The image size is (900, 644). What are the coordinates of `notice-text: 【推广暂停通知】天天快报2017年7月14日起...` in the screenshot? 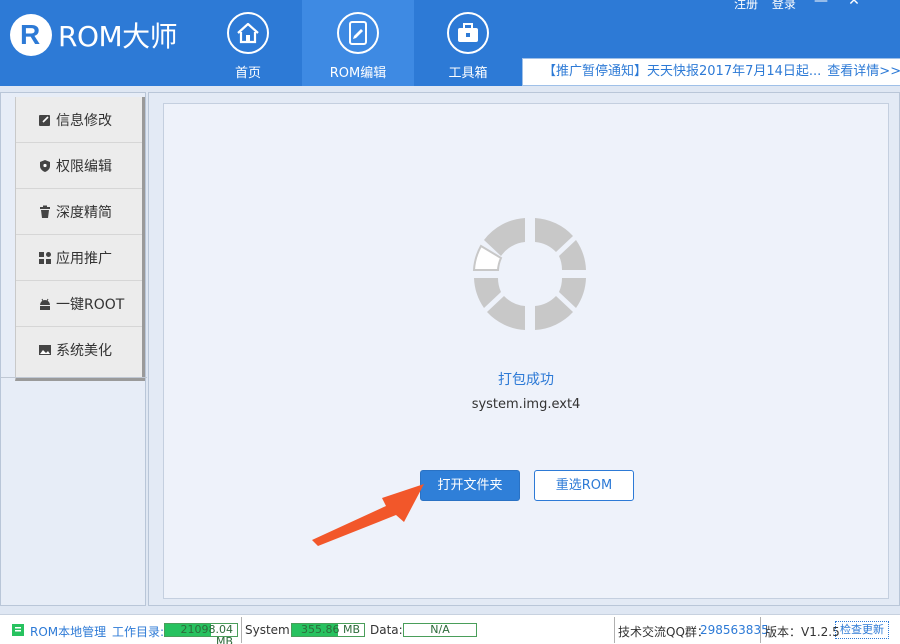 It's located at (682, 71).